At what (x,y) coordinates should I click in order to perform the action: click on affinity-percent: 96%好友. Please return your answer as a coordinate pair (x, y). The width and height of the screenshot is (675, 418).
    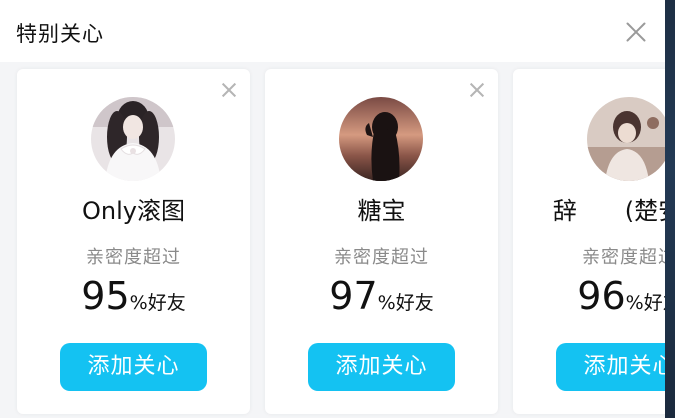
    Looking at the image, I should click on (589, 296).